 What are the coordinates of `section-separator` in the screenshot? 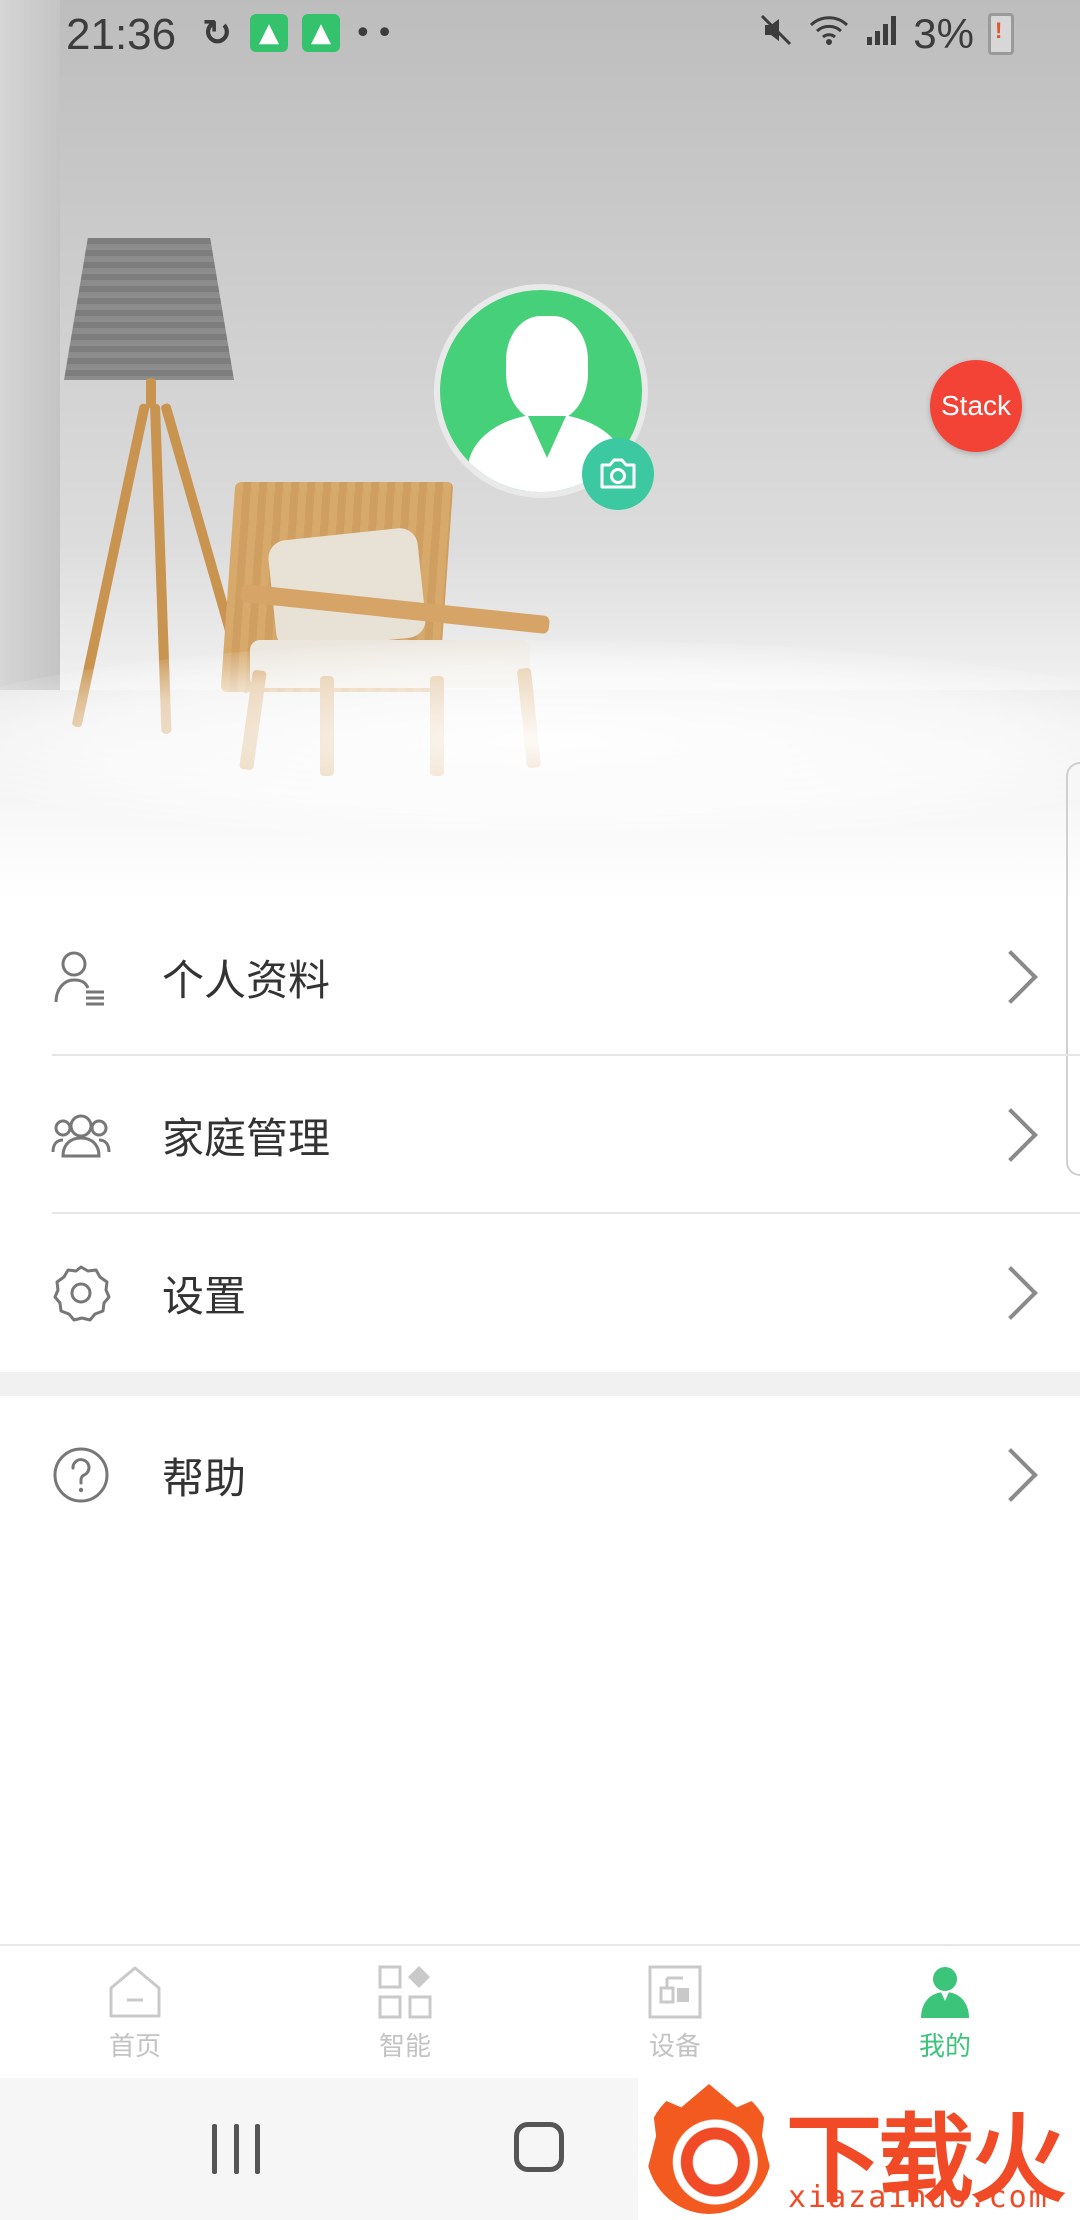 It's located at (540, 1384).